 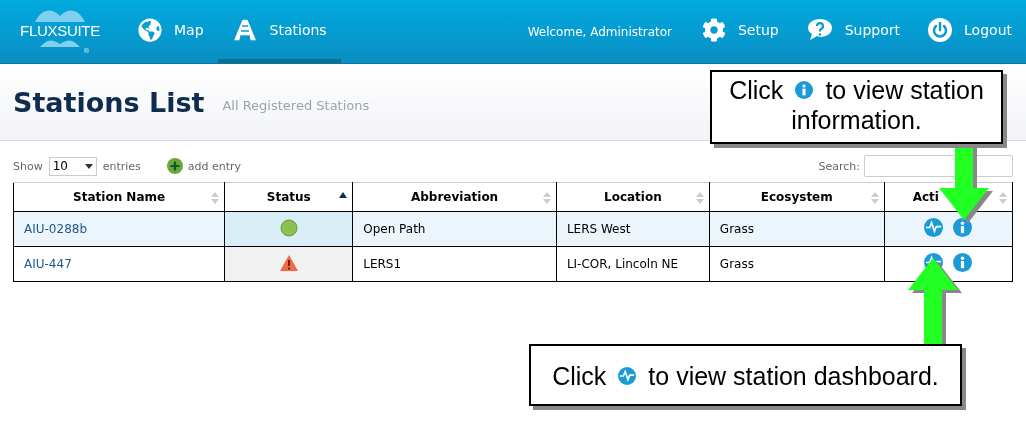 What do you see at coordinates (793, 376) in the screenshot?
I see `callout-text: to view station dashboard.` at bounding box center [793, 376].